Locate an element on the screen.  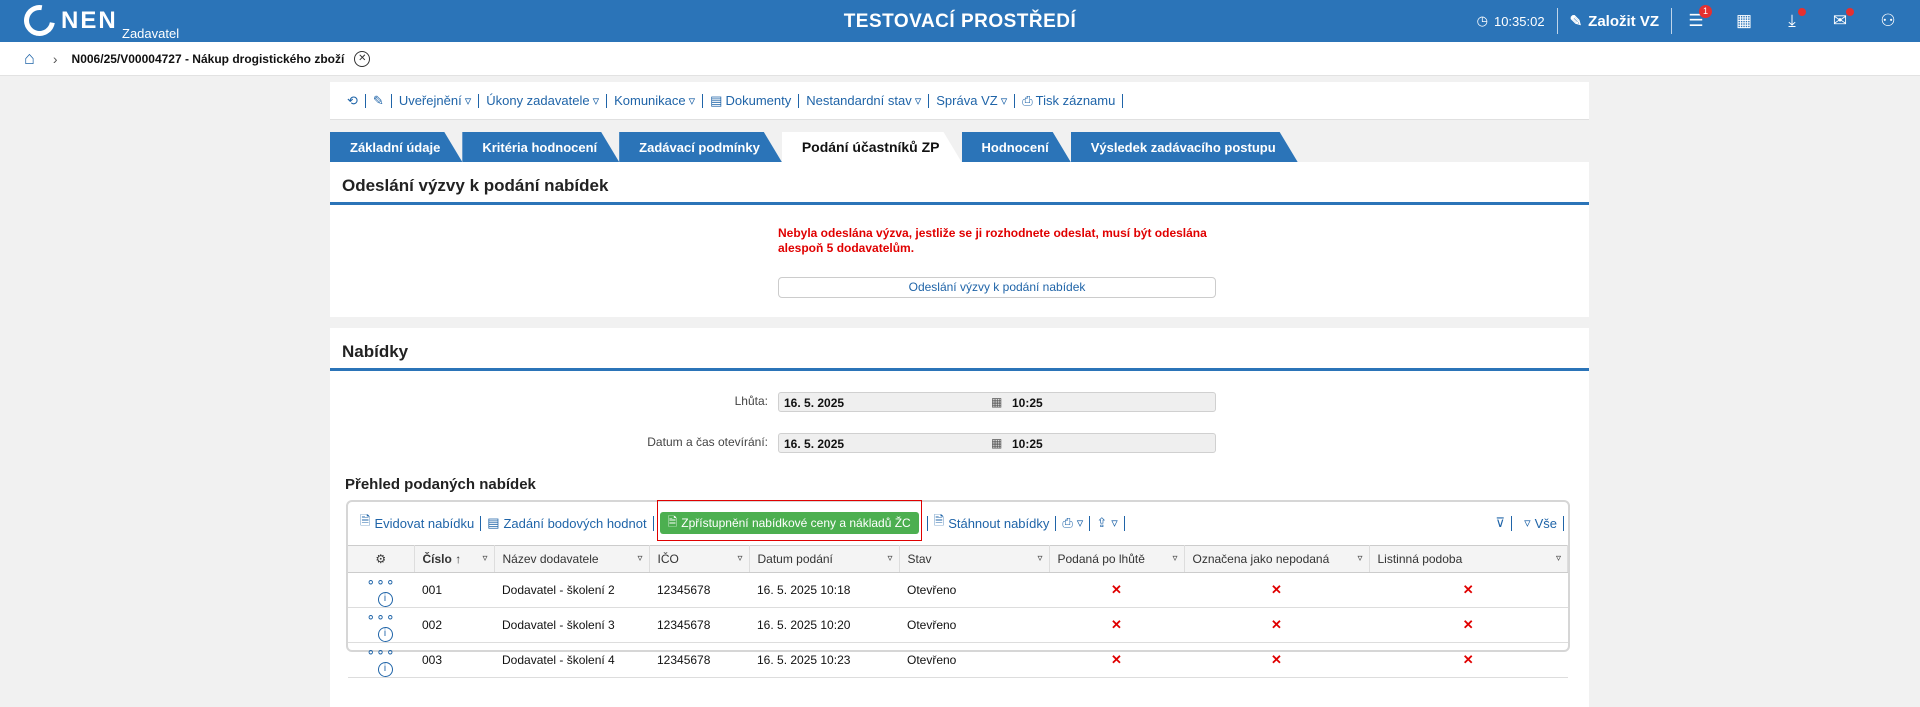
user-button: ⚇ is located at coordinates (1888, 21).